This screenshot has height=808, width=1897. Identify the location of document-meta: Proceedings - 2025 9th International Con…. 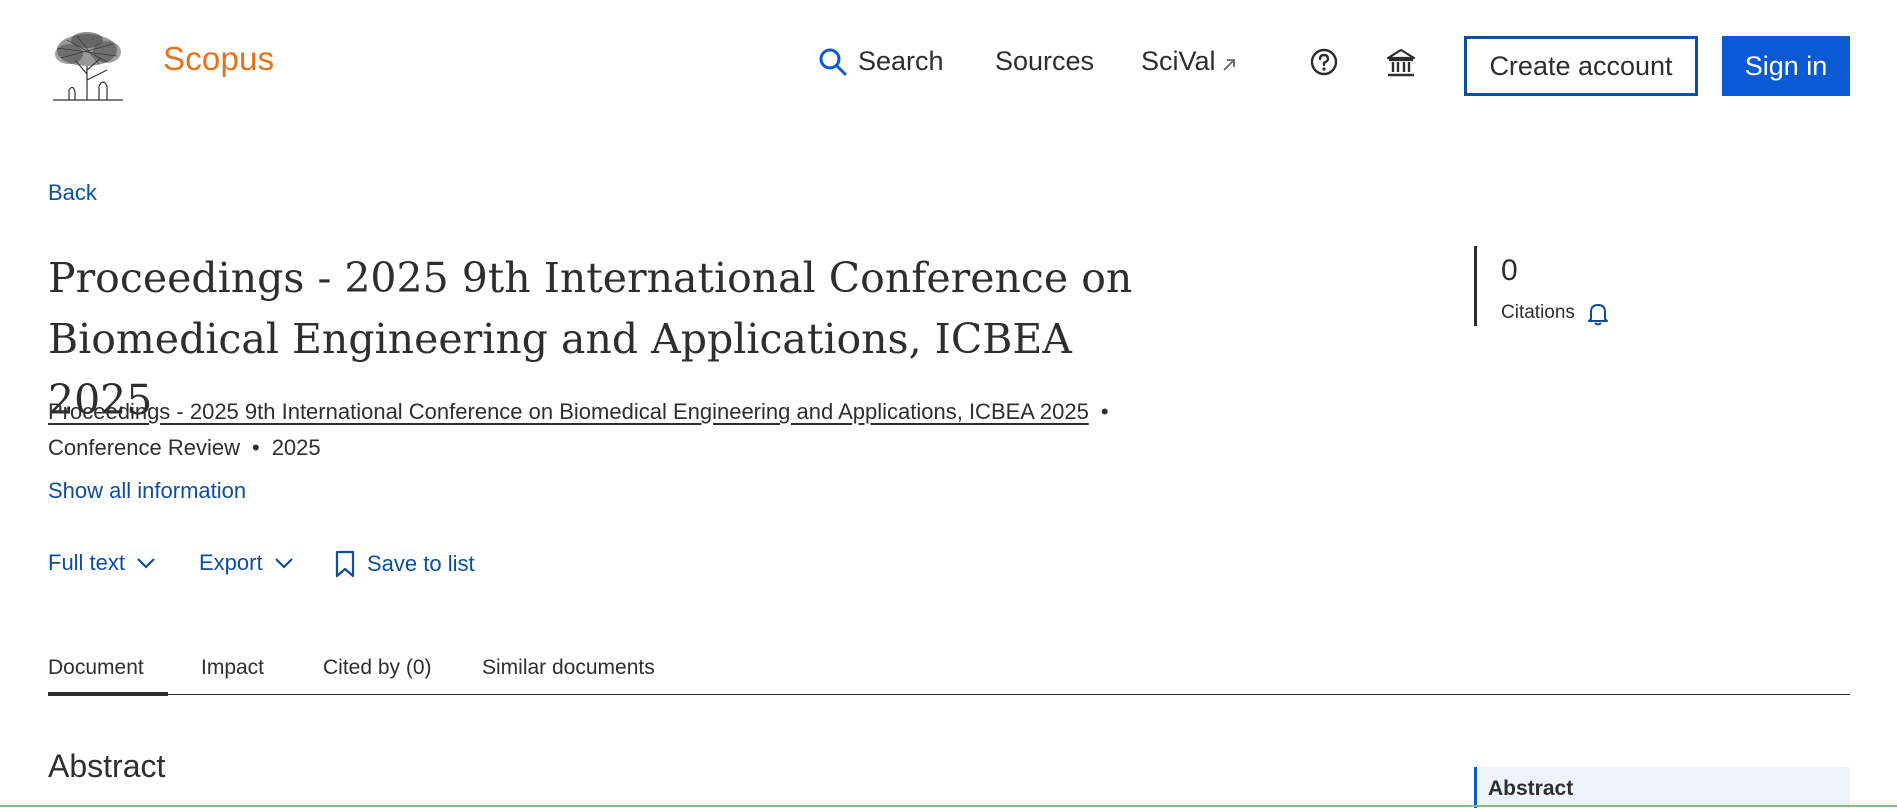
(588, 430).